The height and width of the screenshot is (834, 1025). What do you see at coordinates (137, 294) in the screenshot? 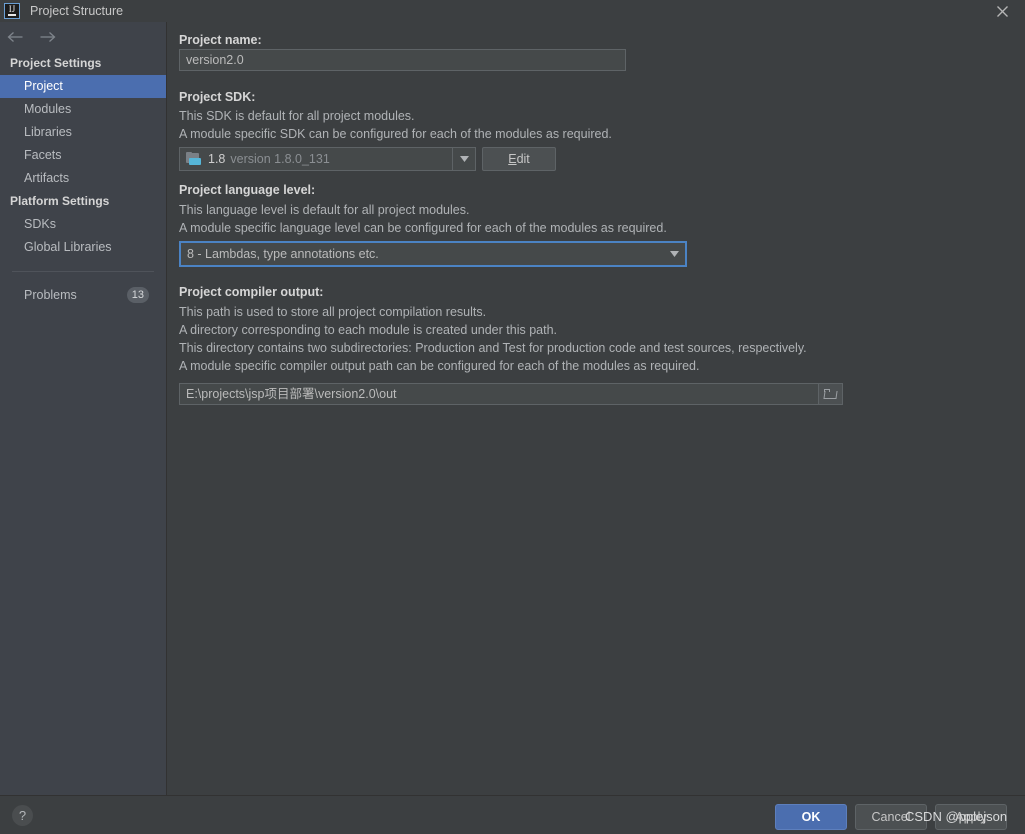
I see `problems-count-badge: 13` at bounding box center [137, 294].